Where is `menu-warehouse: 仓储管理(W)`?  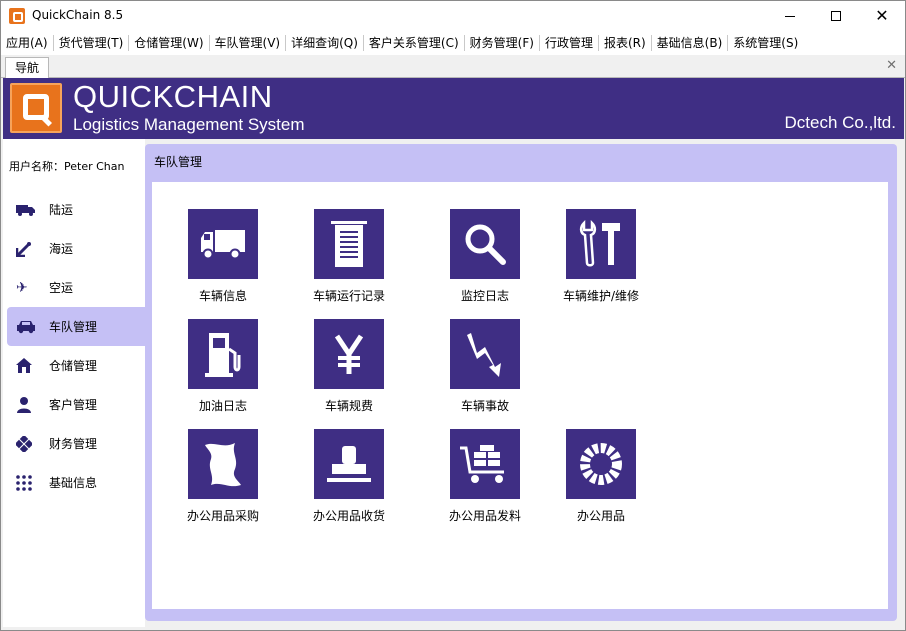 menu-warehouse: 仓储管理(W) is located at coordinates (168, 43).